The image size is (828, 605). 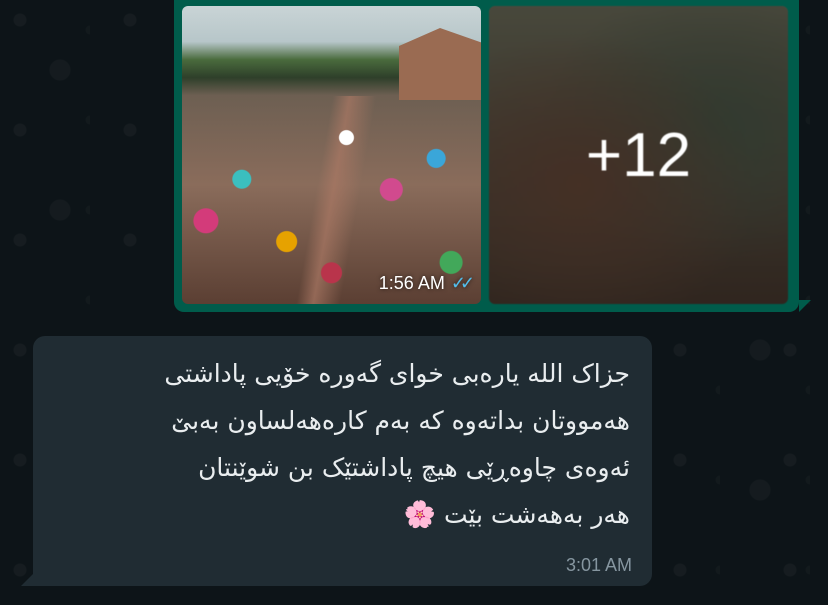 What do you see at coordinates (598, 565) in the screenshot?
I see `message-timestamp: 3:01 AM` at bounding box center [598, 565].